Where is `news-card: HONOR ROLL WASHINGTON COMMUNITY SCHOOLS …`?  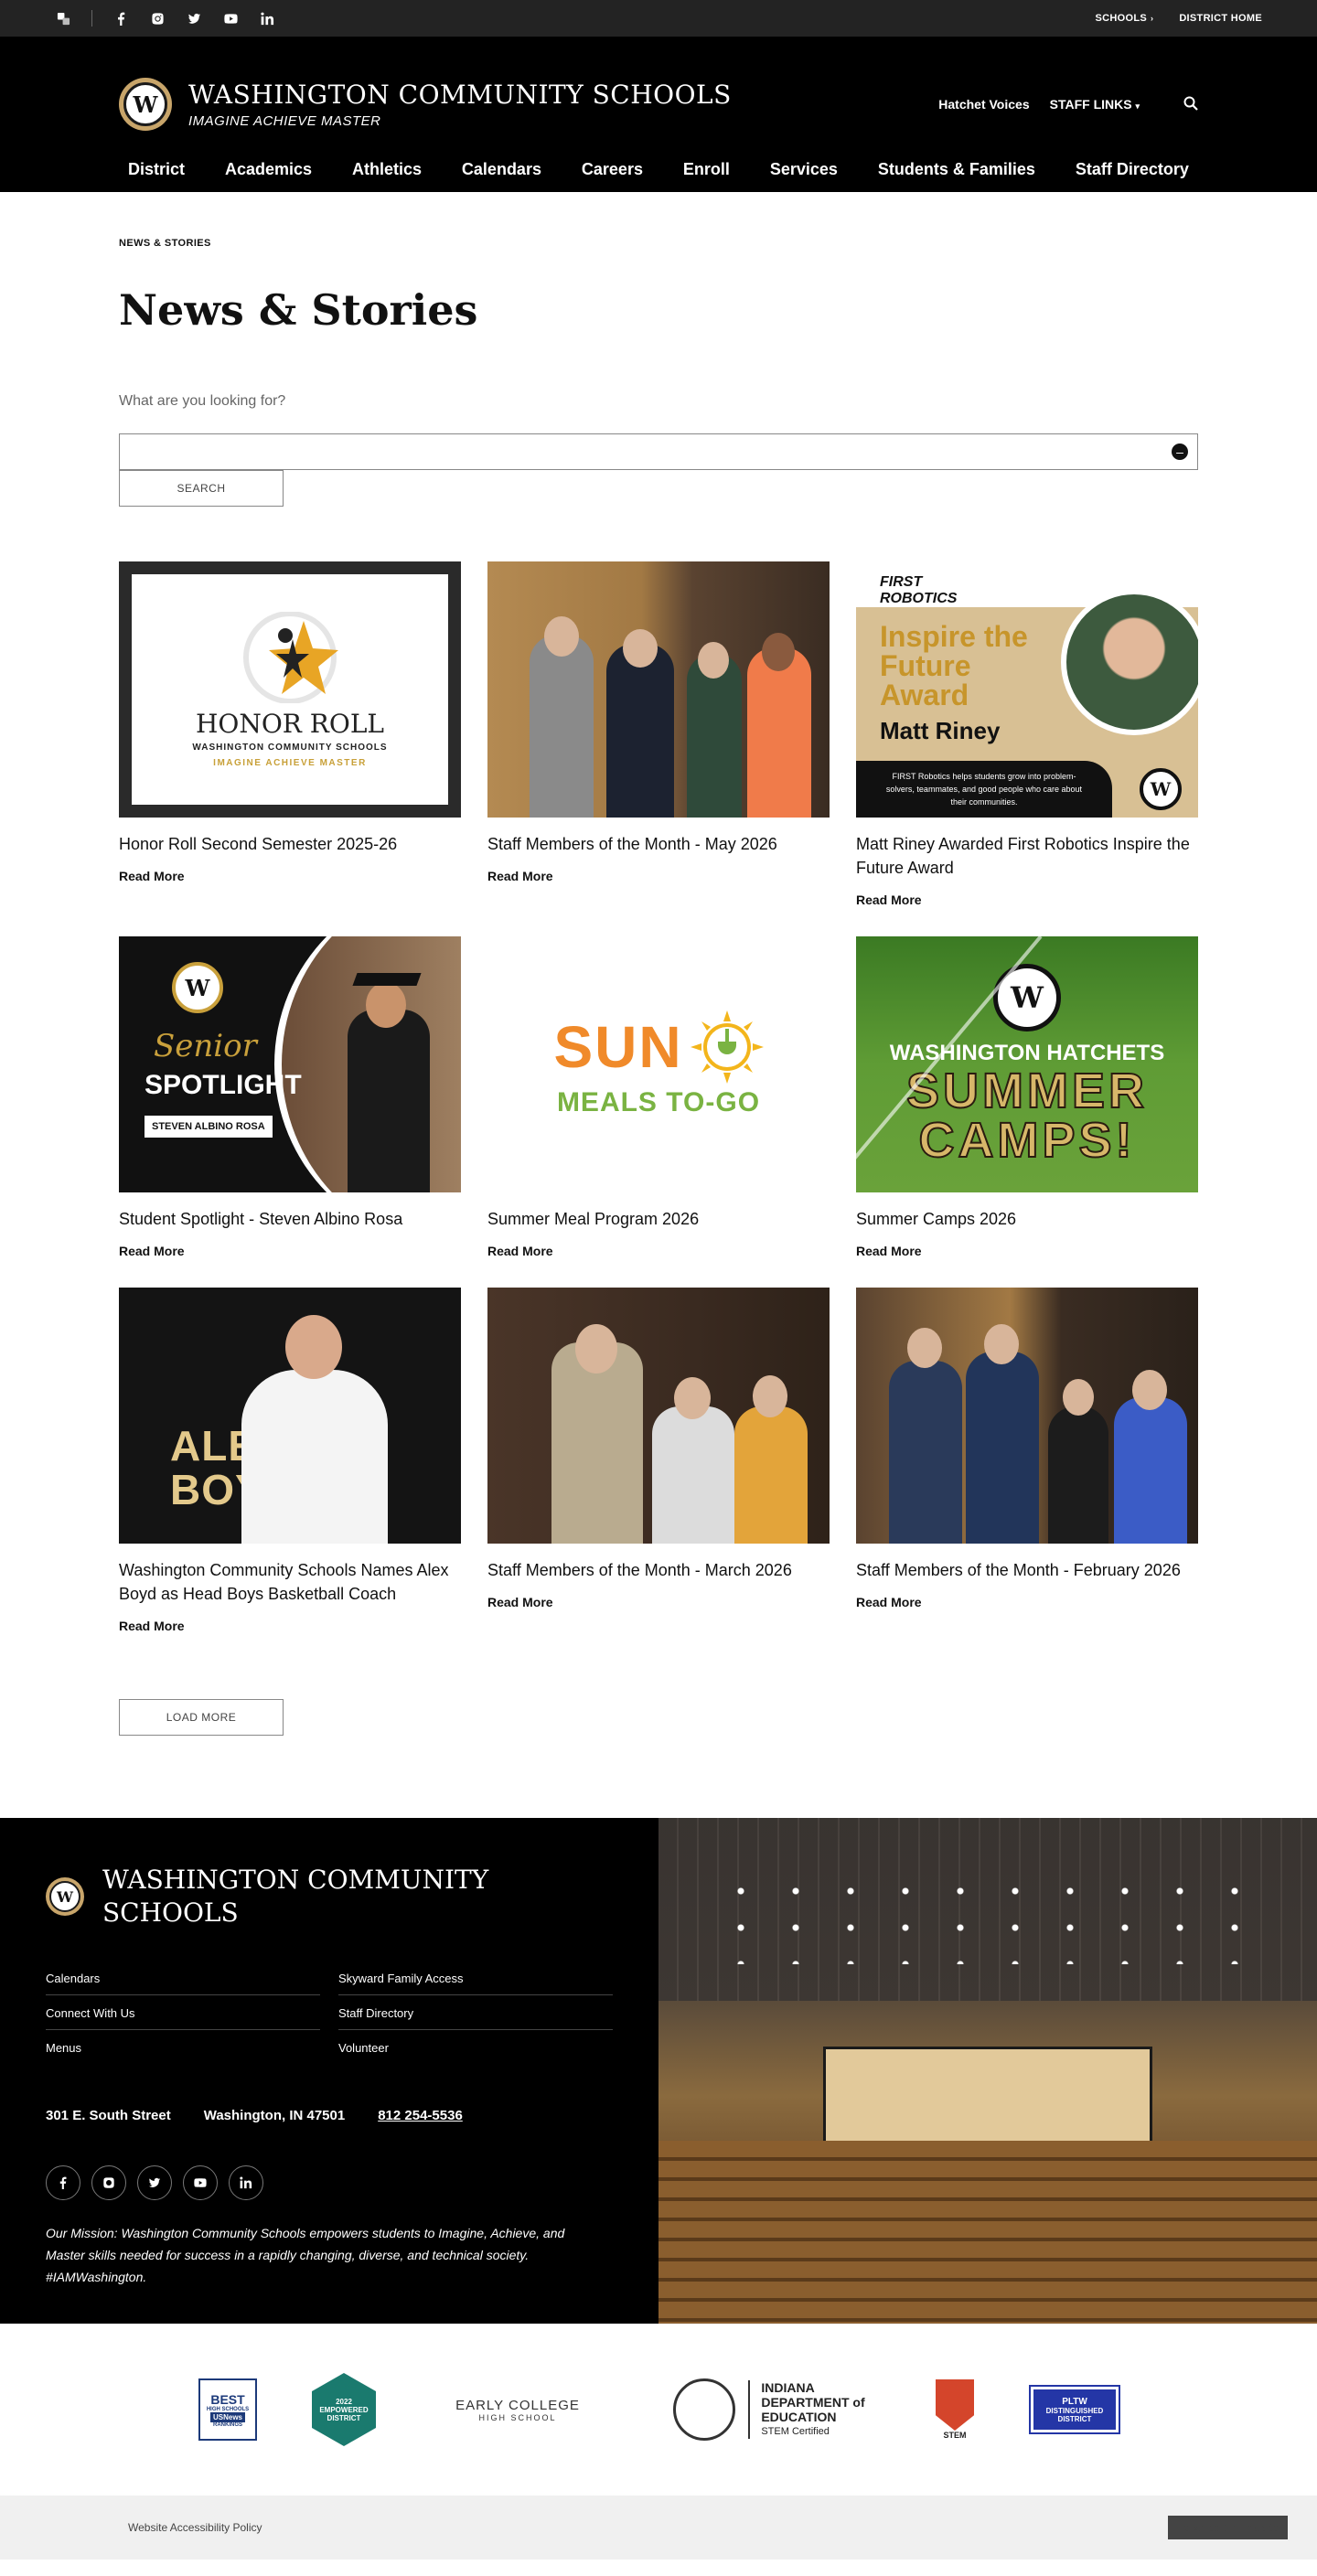
news-card: HONOR ROLL WASHINGTON COMMUNITY SCHOOLS … is located at coordinates (290, 735).